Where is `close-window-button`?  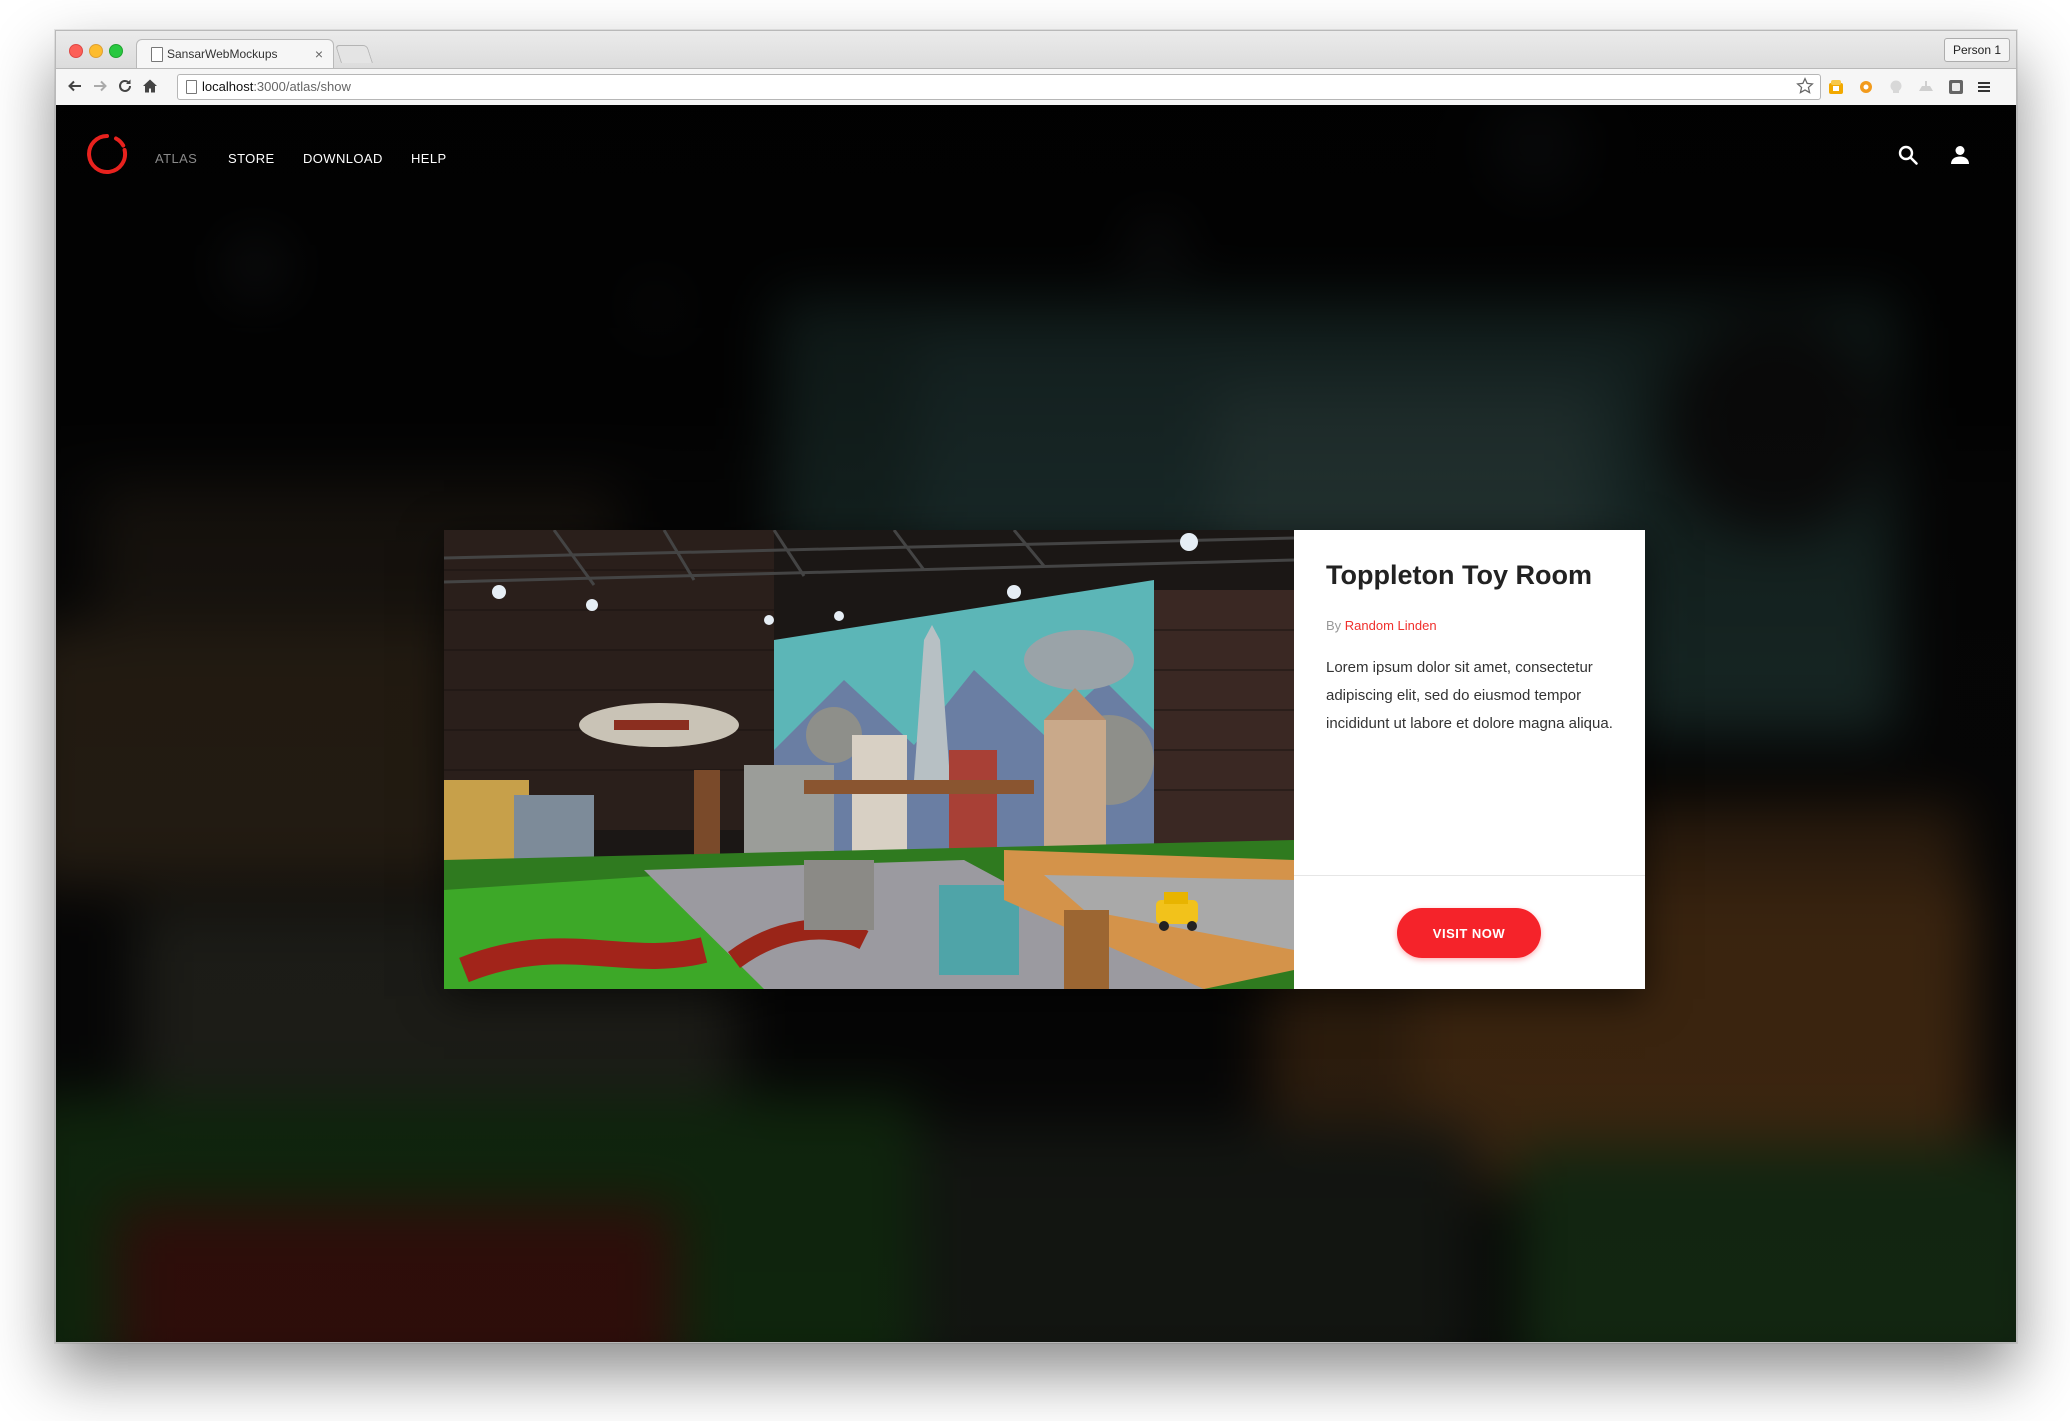
close-window-button is located at coordinates (76, 51).